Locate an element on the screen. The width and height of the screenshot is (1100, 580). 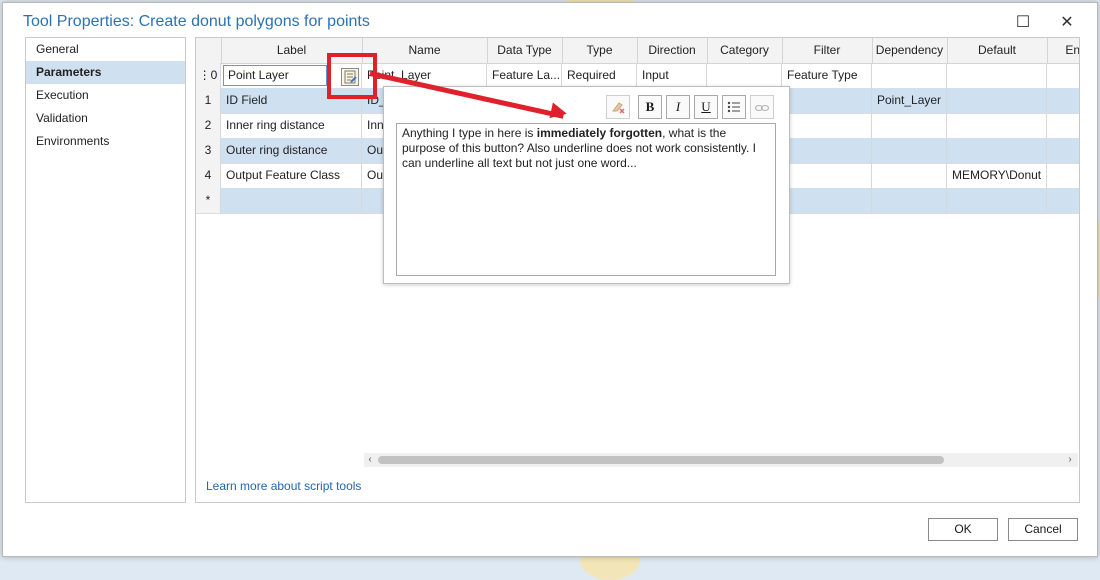
direction-cell: Input is located at coordinates (672, 75).